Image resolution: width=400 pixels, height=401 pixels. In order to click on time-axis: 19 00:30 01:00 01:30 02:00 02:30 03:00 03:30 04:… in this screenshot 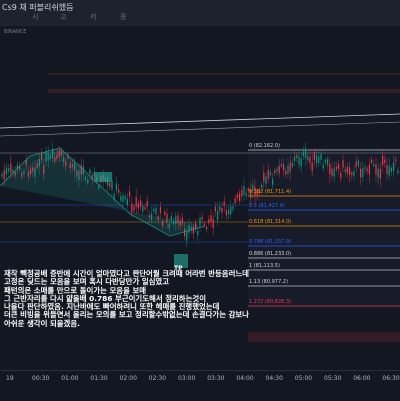, I will do `click(200, 385)`.